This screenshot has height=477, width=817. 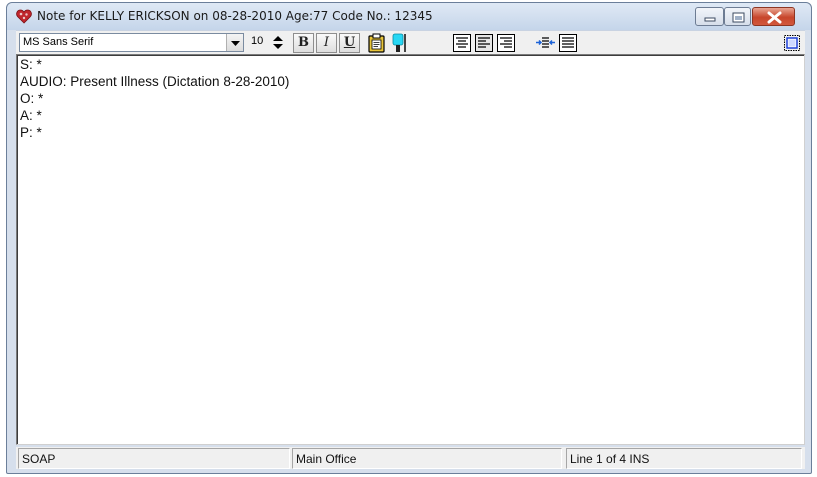 I want to click on minimize-button, so click(x=709, y=16).